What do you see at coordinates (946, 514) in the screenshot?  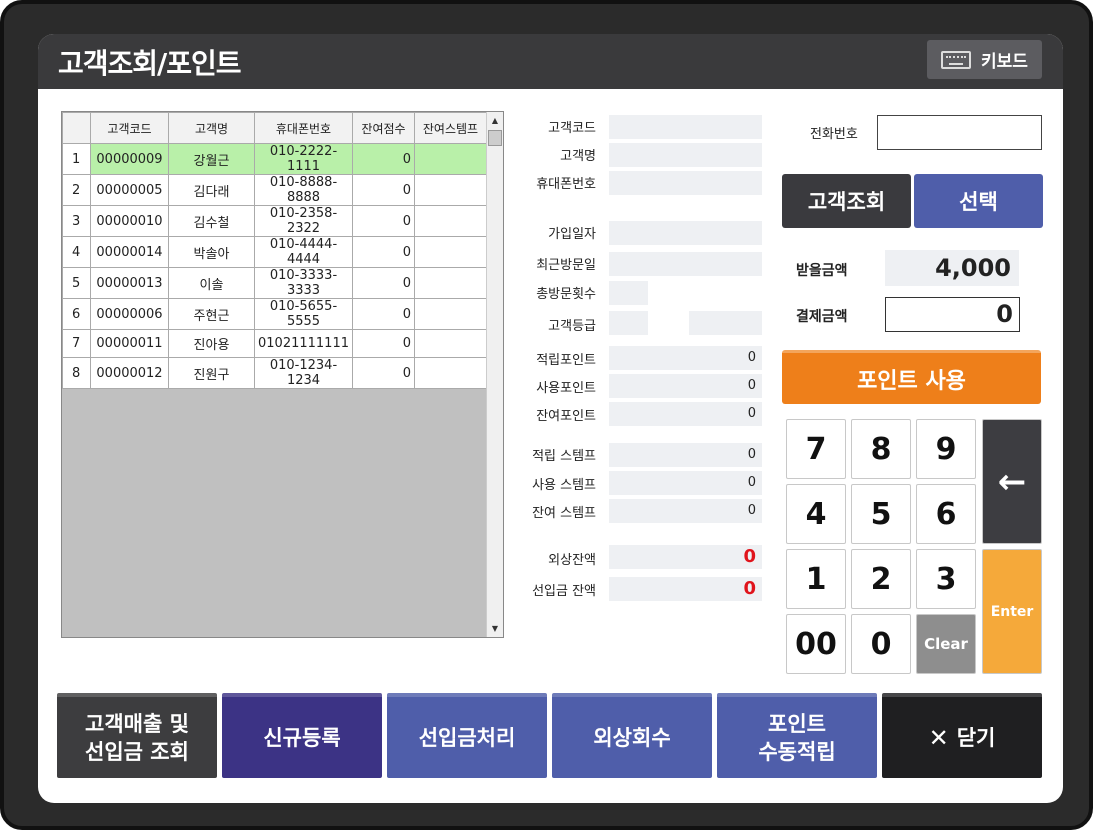 I see `key-6: 6` at bounding box center [946, 514].